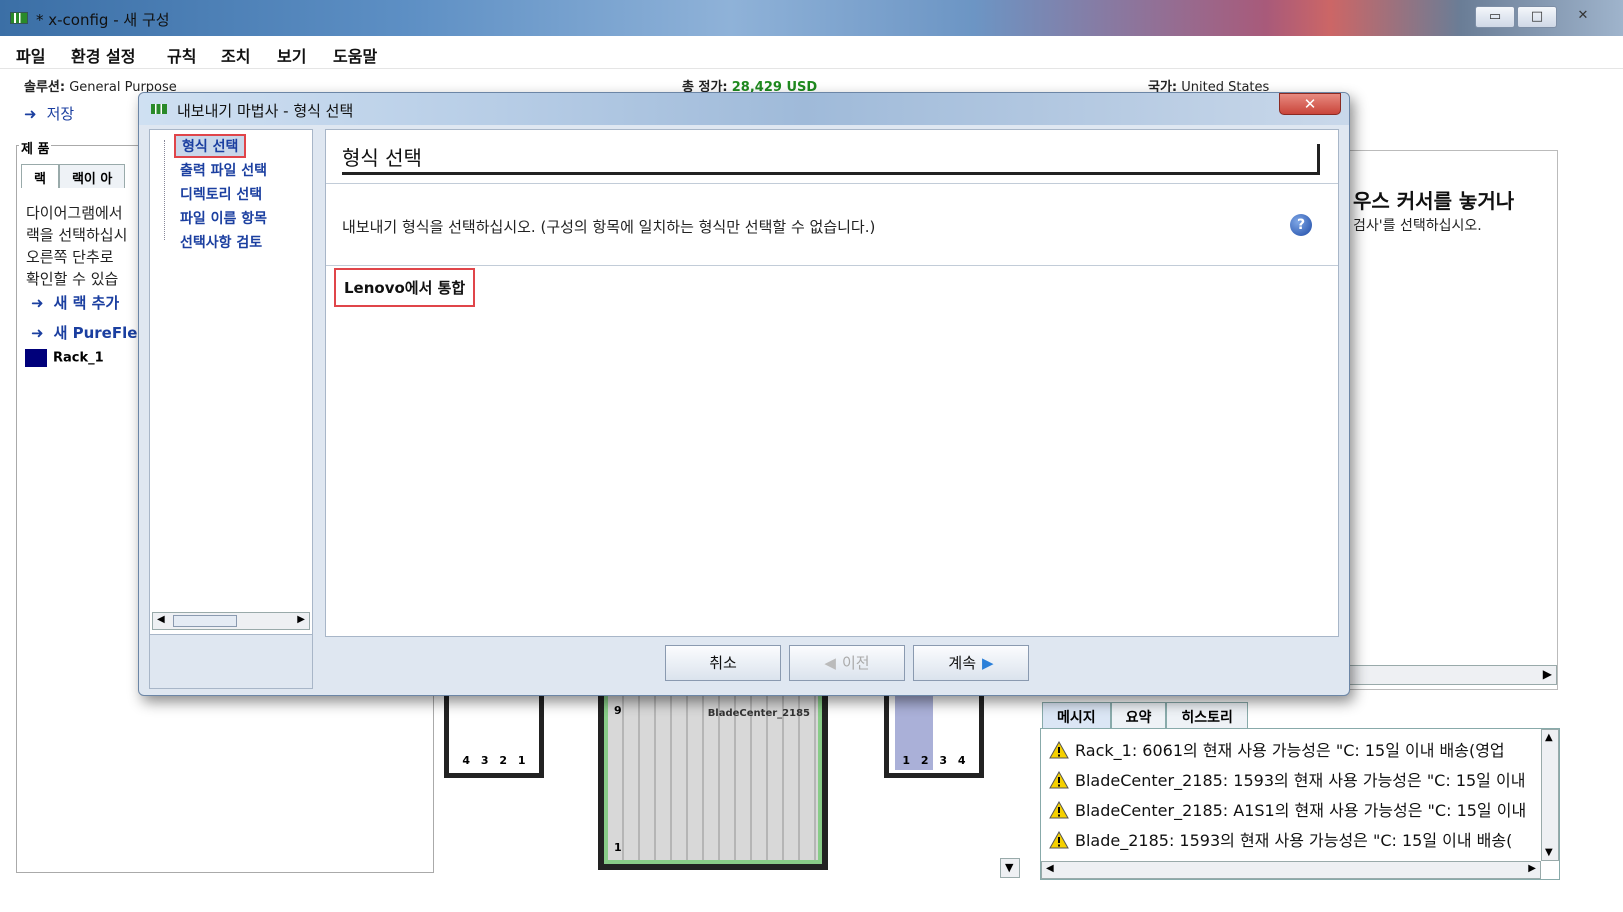  I want to click on help-line: 다이어그램에서, so click(74, 213).